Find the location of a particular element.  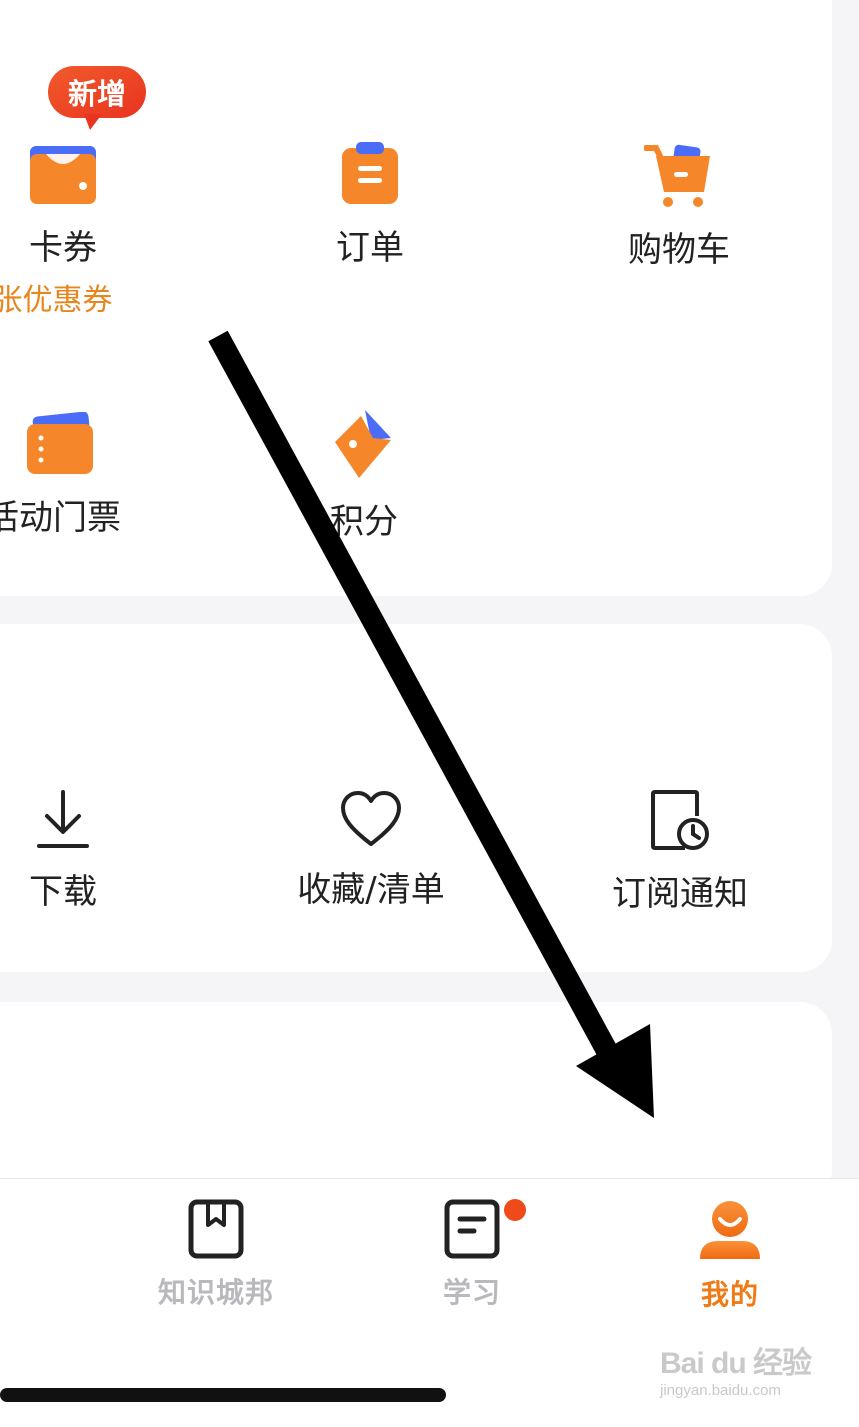

coupon-wallet-icon is located at coordinates (63, 175).